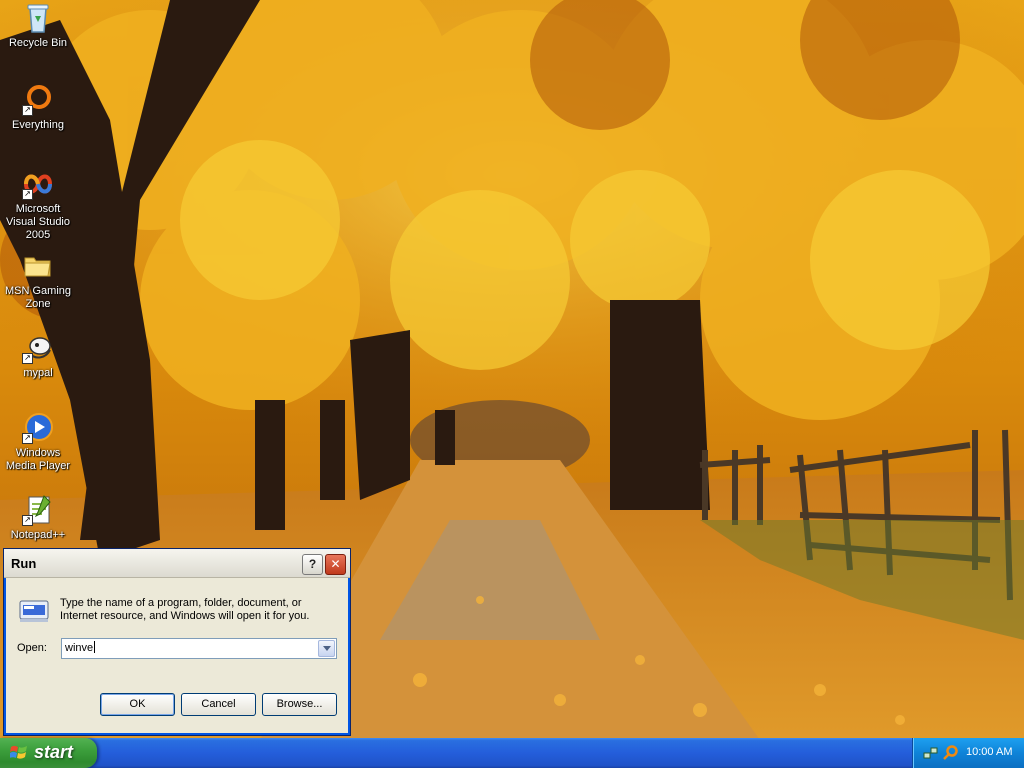  I want to click on taskbar: start 10:00 AM, so click(512, 753).